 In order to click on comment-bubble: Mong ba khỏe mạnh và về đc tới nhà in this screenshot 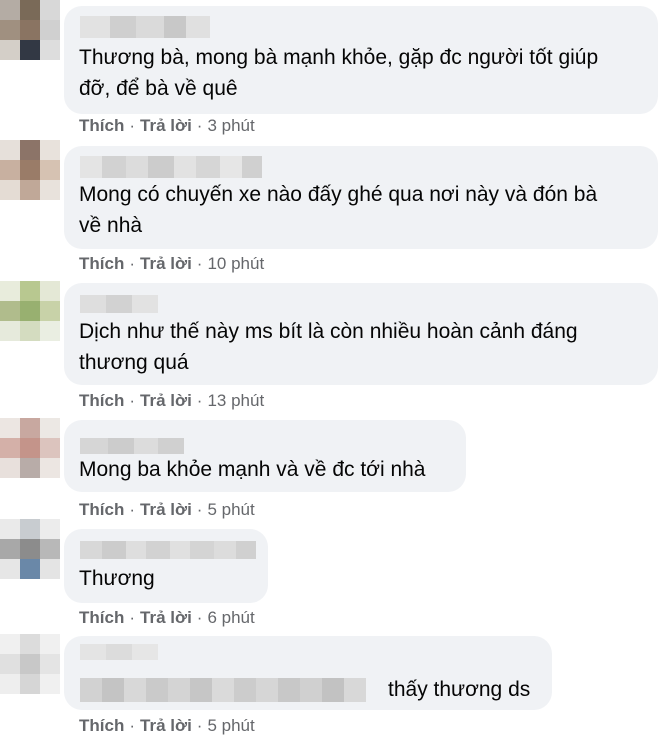, I will do `click(265, 456)`.